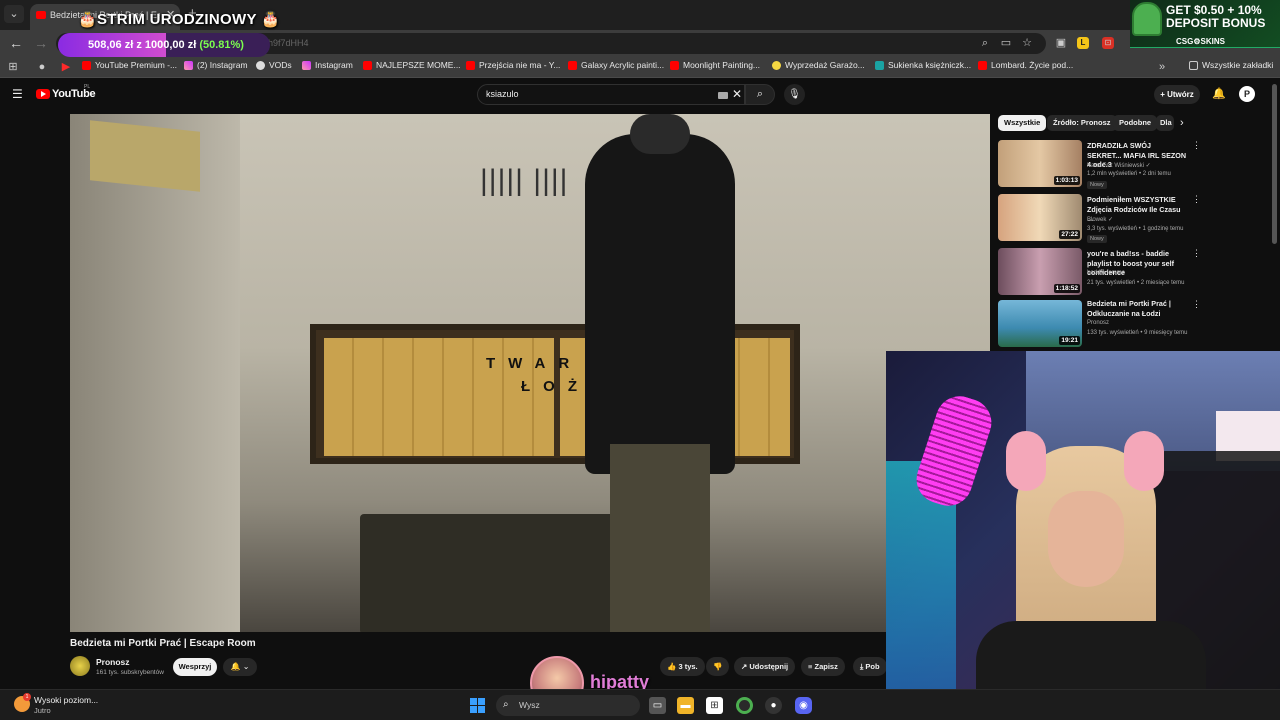 This screenshot has width=1280, height=720. What do you see at coordinates (195, 667) in the screenshot?
I see `support-button: Wesprzyj` at bounding box center [195, 667].